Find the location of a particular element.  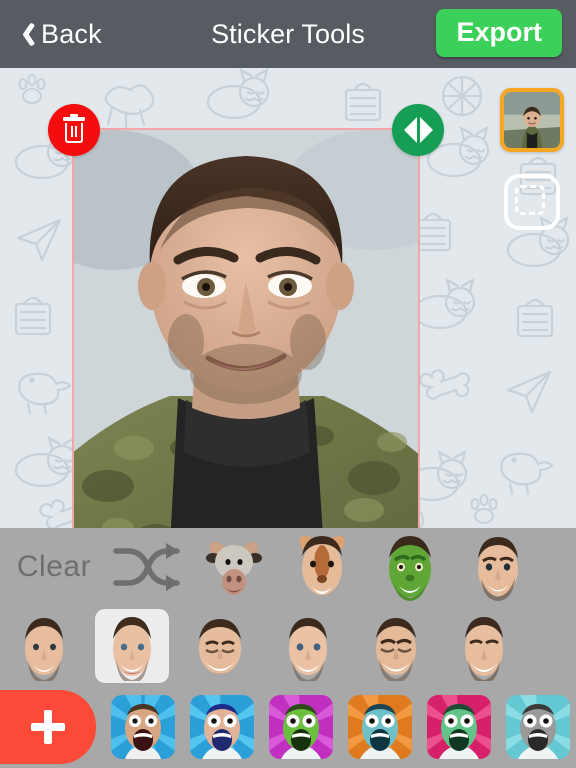

sticker-plain is located at coordinates (498, 567).